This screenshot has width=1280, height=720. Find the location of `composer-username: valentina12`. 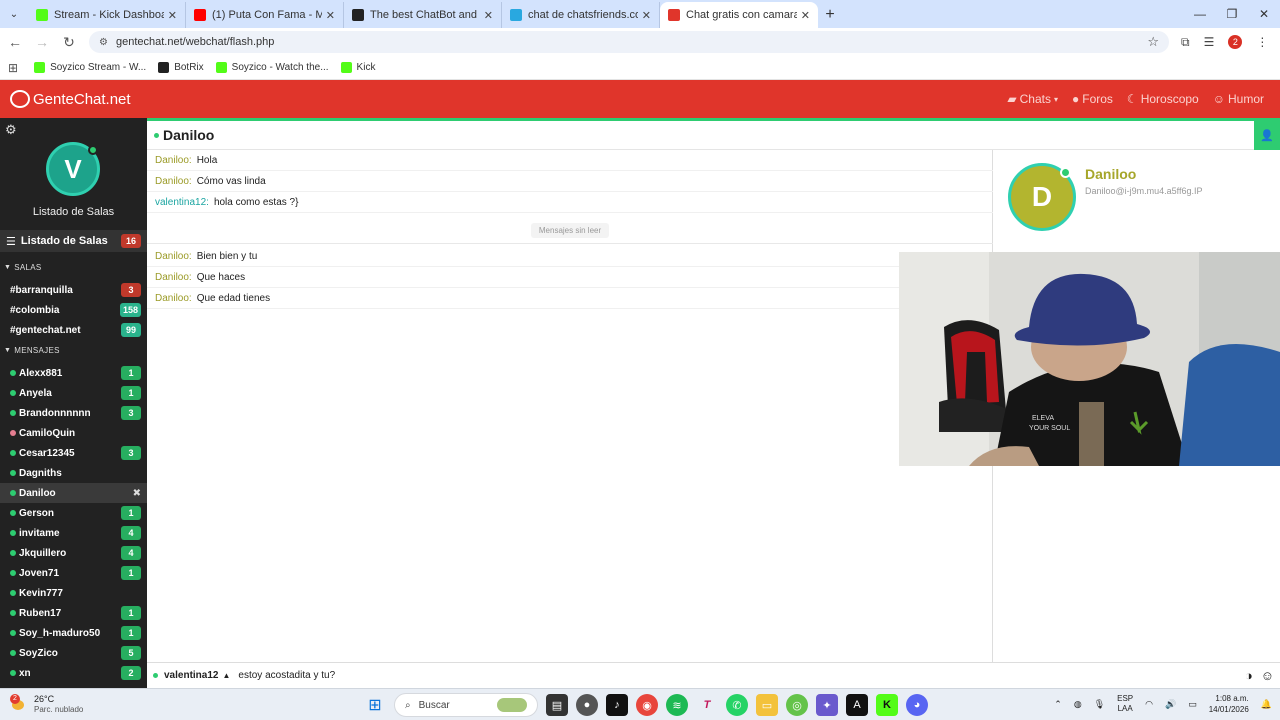

composer-username: valentina12 is located at coordinates (191, 675).